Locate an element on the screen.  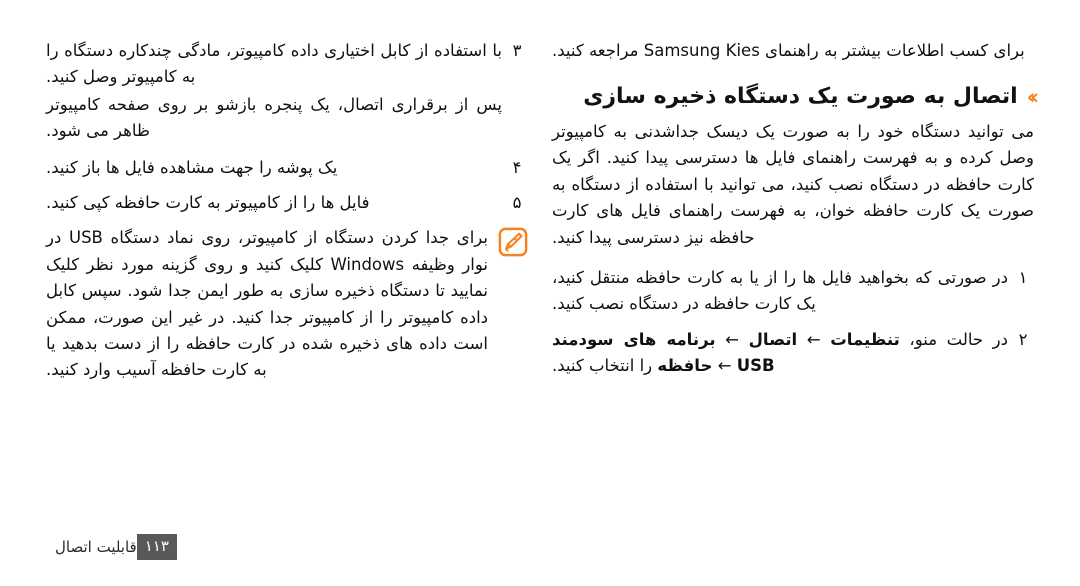
page-number-badge: ۱۱۳ is located at coordinates (156, 547).